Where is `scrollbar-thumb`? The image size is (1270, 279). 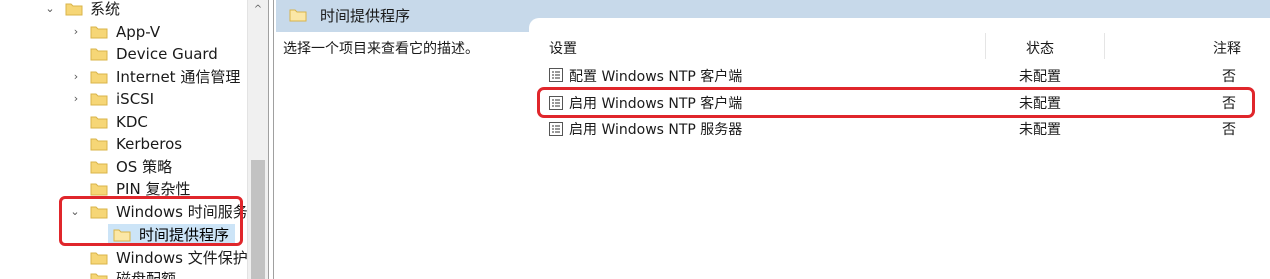
scrollbar-thumb is located at coordinates (258, 219).